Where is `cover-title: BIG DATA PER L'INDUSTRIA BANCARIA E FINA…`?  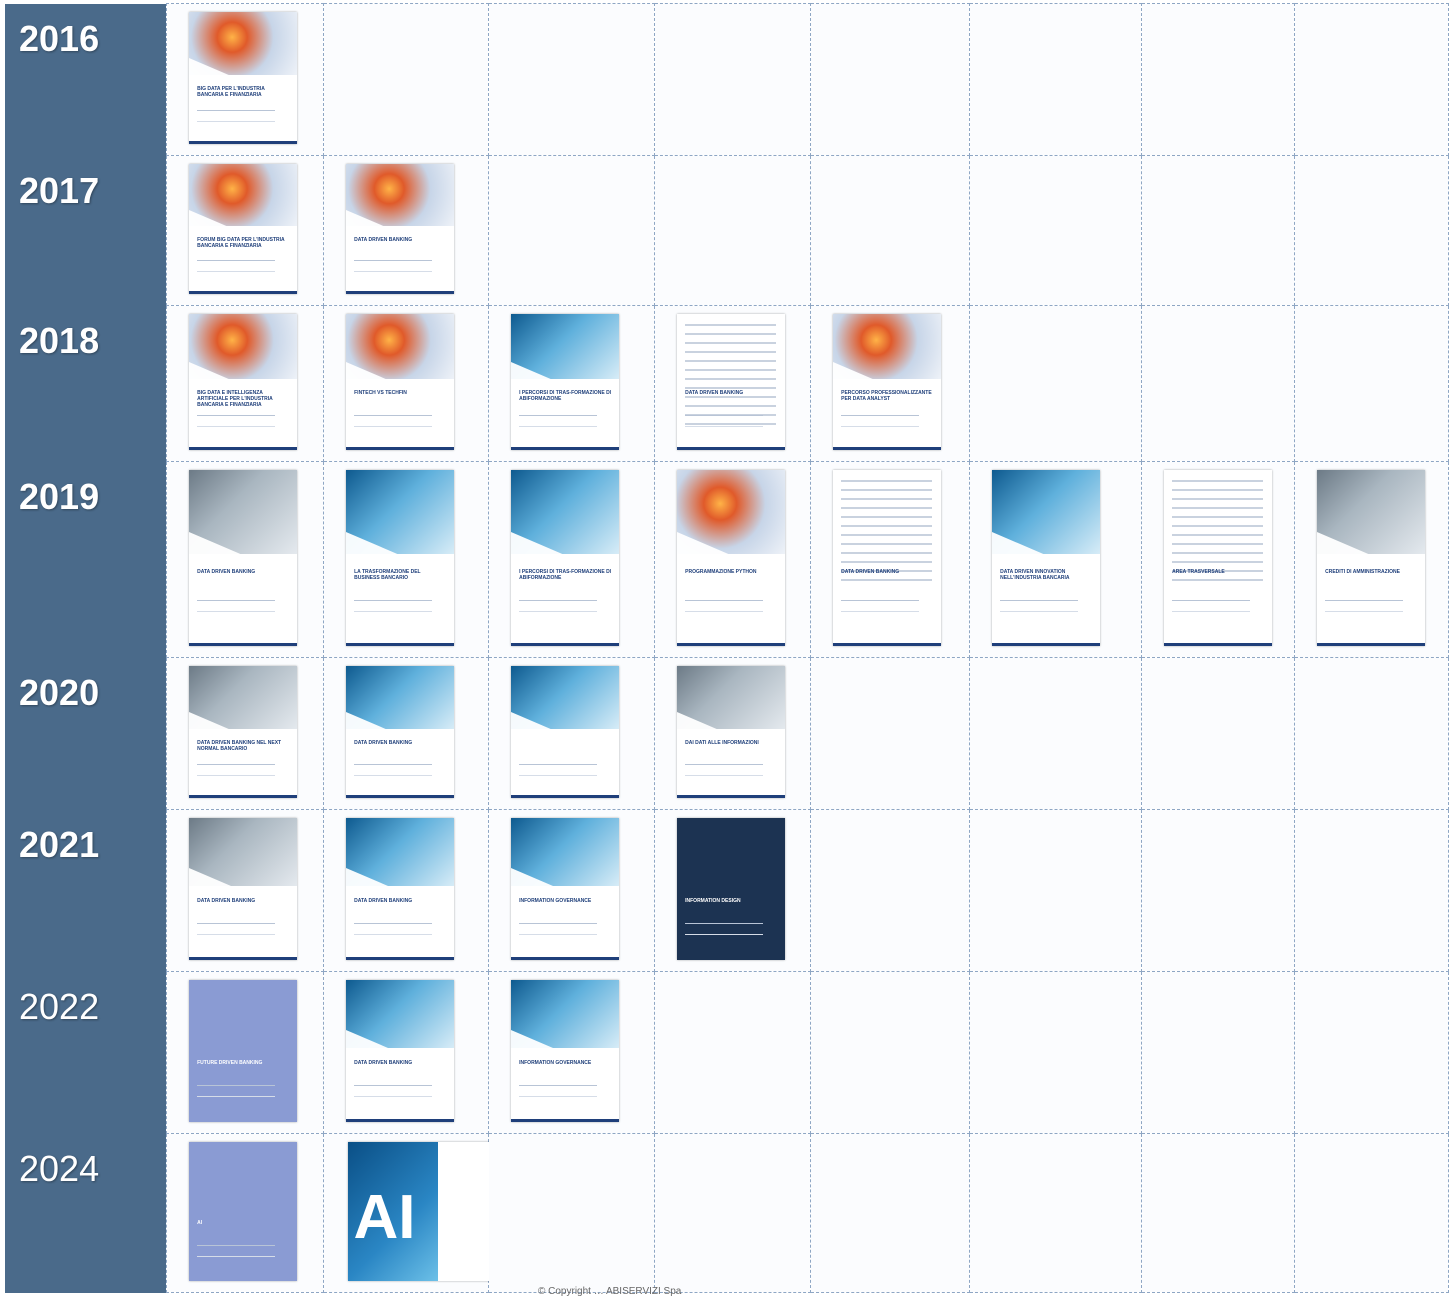 cover-title: BIG DATA PER L'INDUSTRIA BANCARIA E FINA… is located at coordinates (231, 91).